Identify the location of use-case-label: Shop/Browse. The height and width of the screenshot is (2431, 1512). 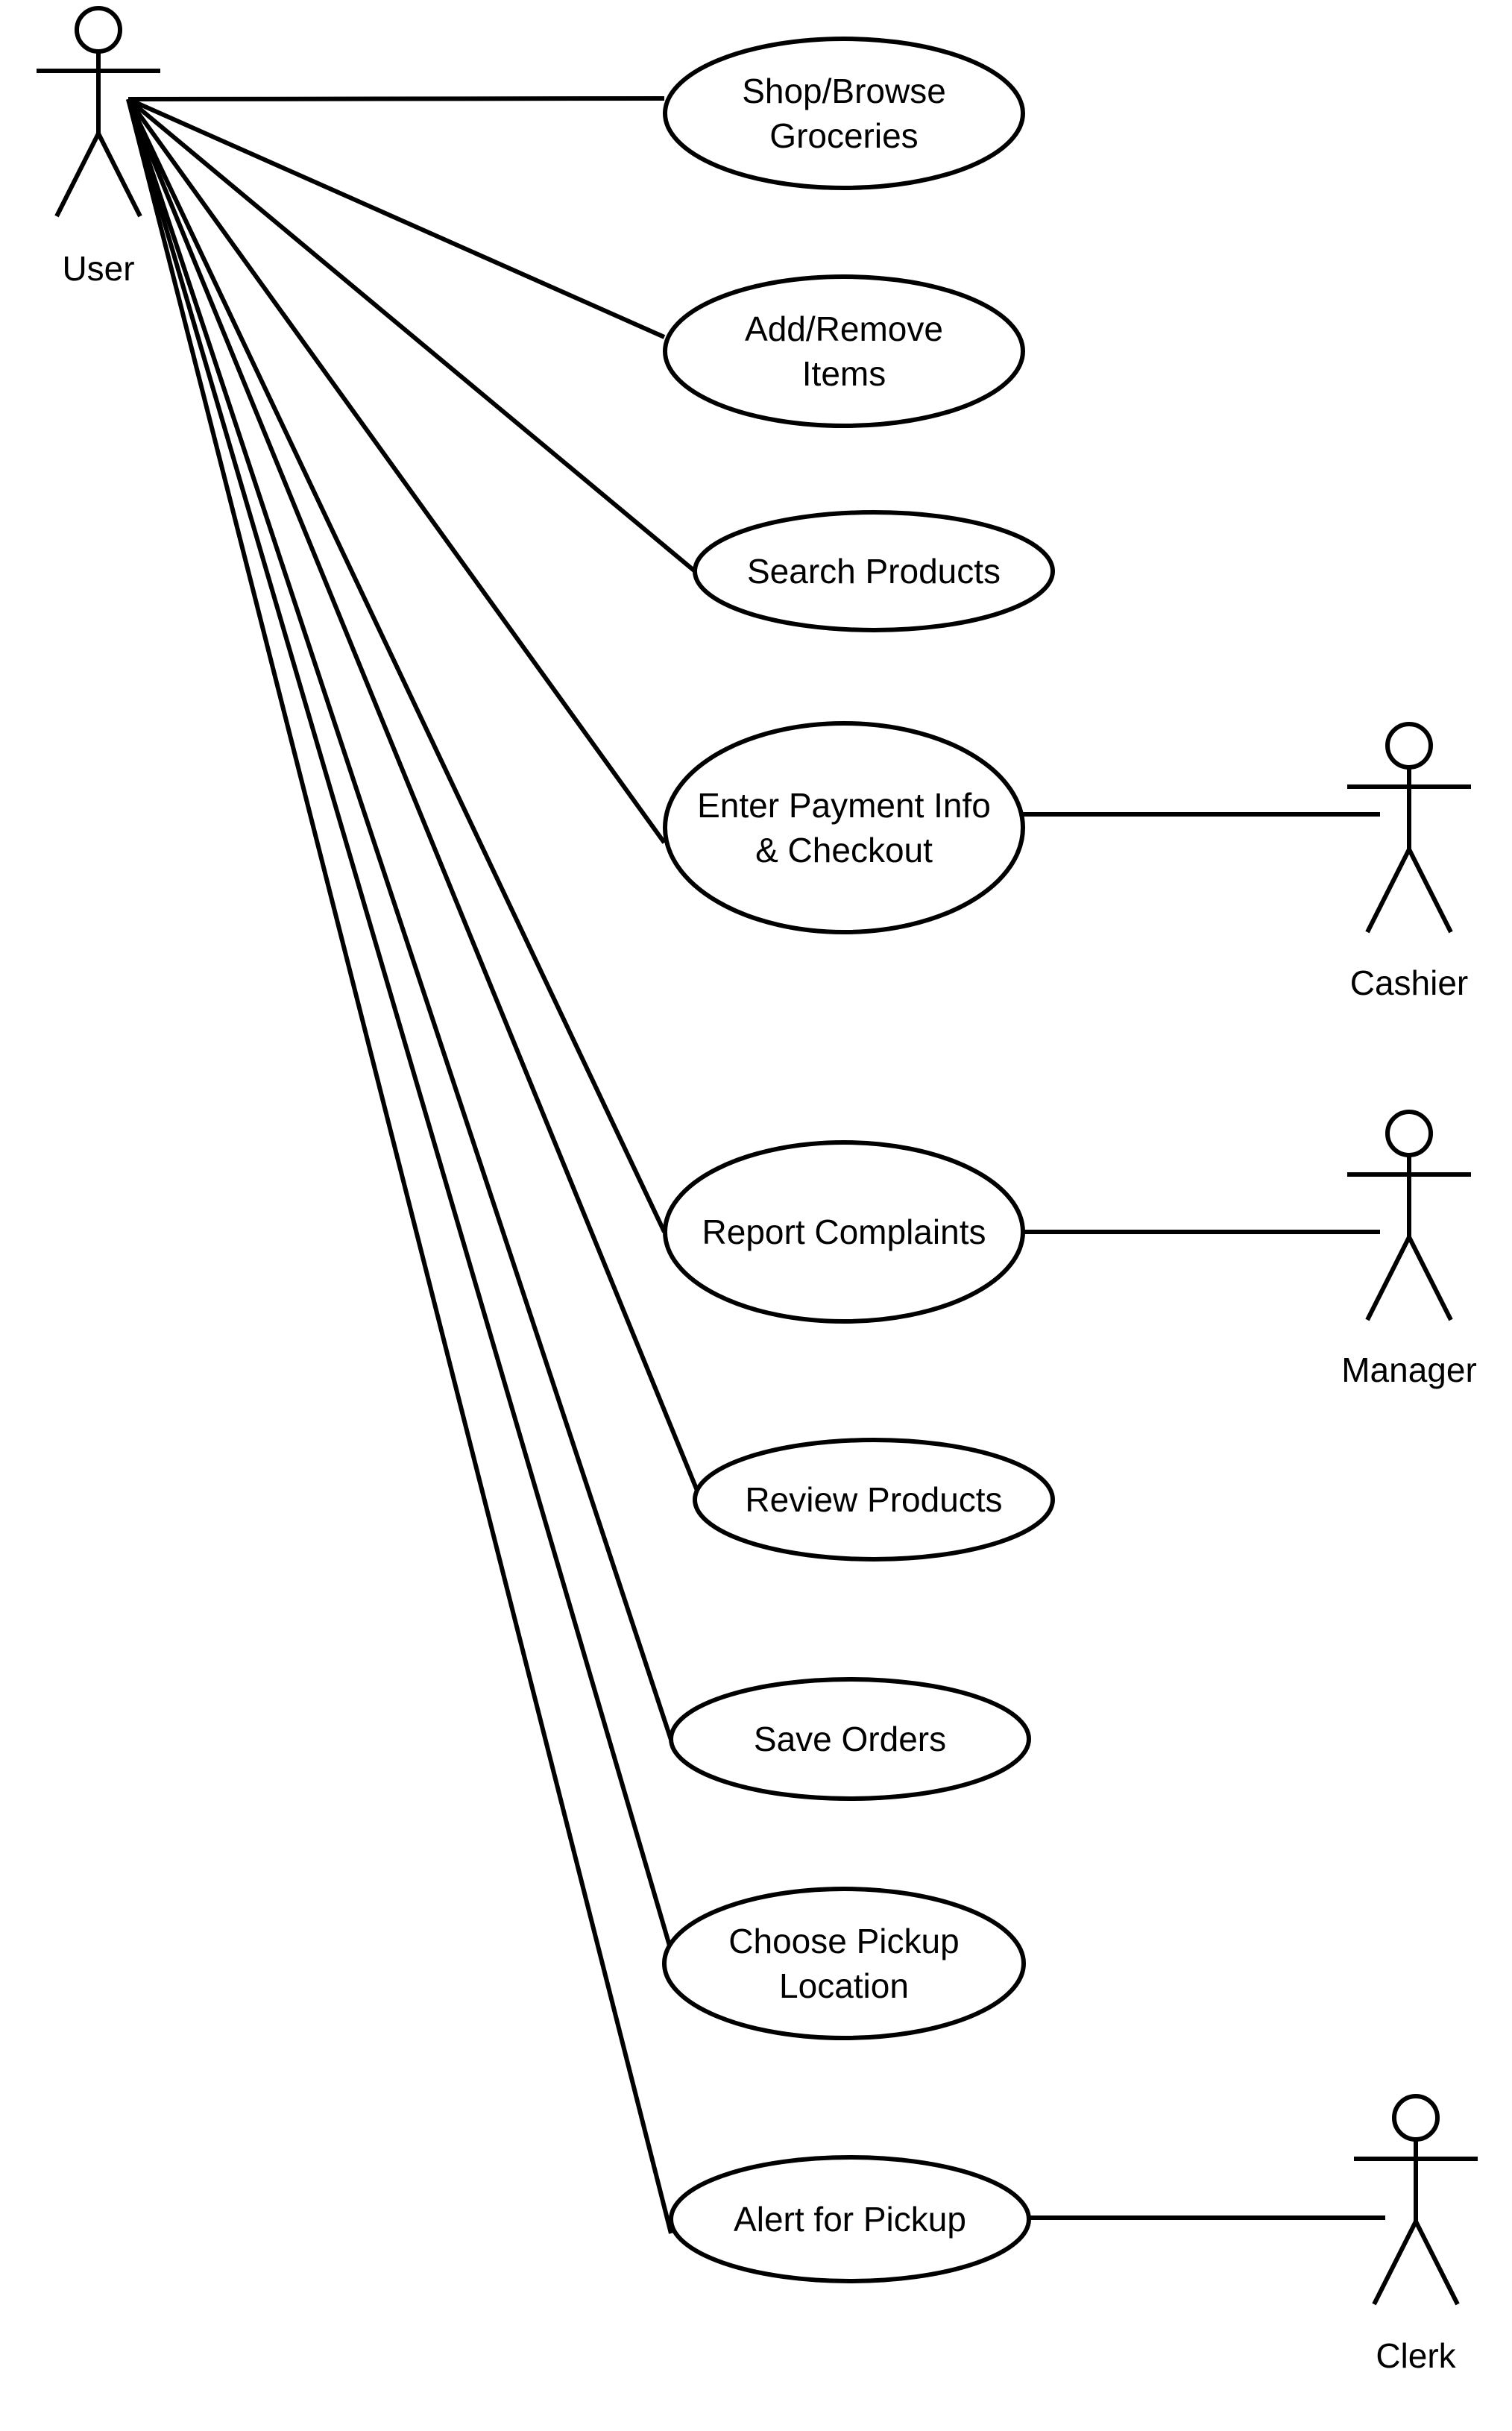
(844, 91).